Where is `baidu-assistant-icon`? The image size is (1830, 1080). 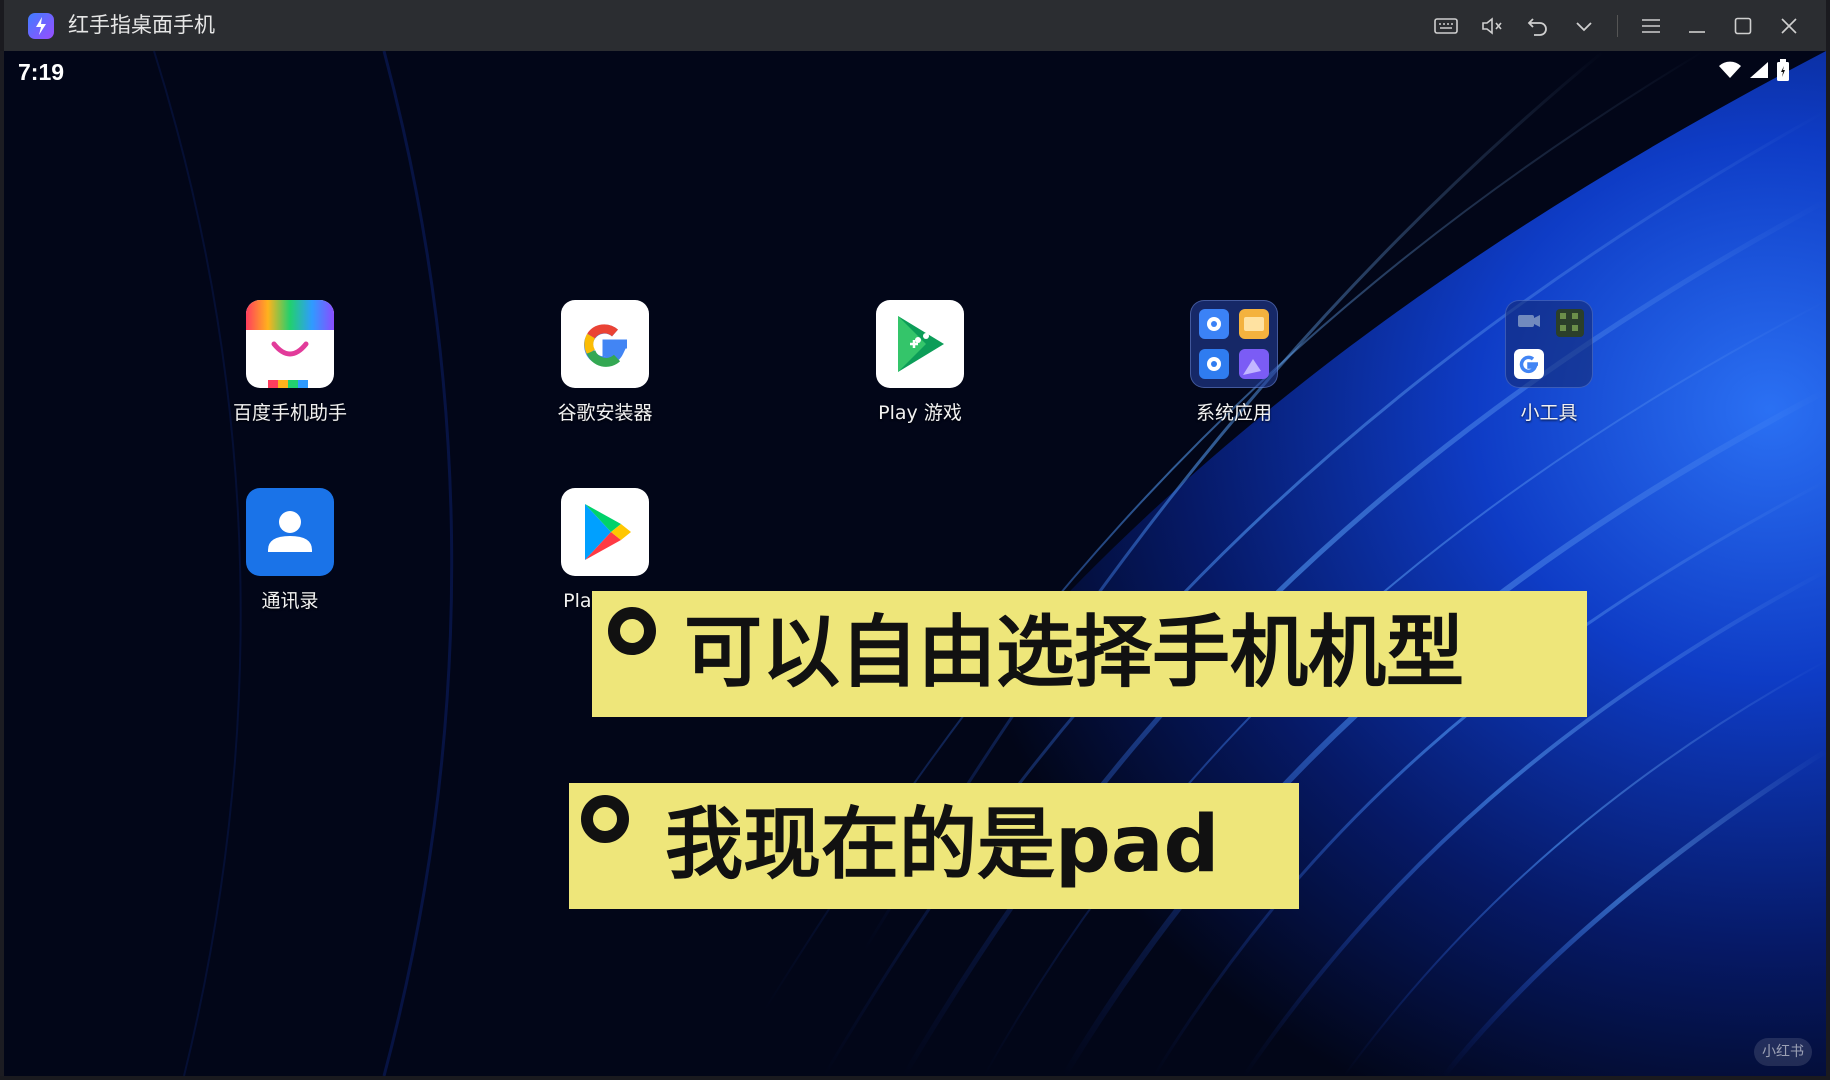 baidu-assistant-icon is located at coordinates (290, 344).